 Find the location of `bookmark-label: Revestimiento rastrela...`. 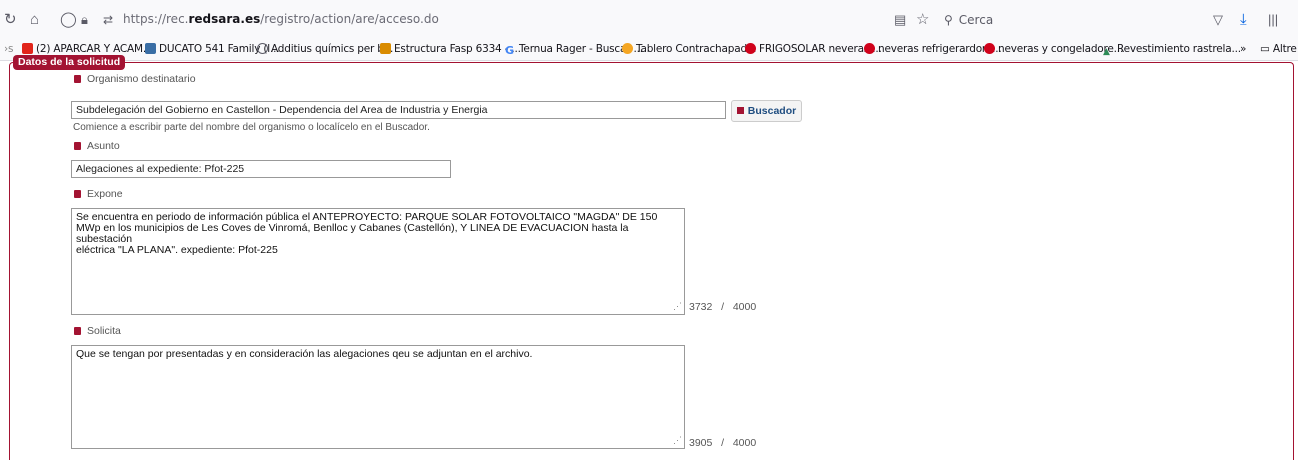

bookmark-label: Revestimiento rastrela... is located at coordinates (1179, 49).